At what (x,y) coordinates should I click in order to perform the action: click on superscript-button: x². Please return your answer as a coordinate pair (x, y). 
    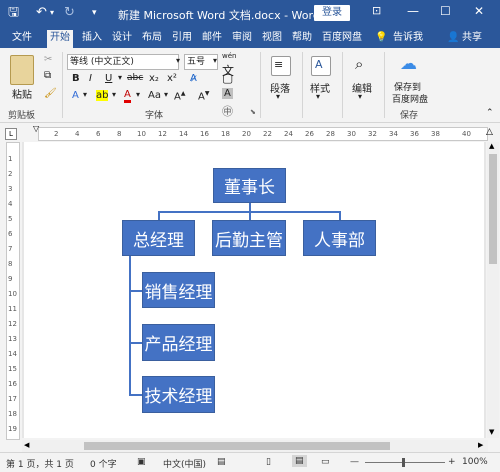
    Looking at the image, I should click on (172, 78).